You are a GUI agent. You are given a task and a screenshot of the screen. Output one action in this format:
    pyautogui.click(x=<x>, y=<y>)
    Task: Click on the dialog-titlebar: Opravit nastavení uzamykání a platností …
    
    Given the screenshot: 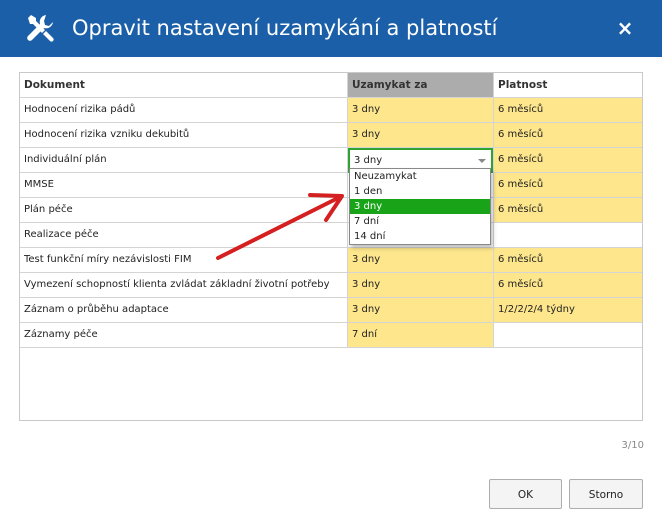 What is the action you would take?
    pyautogui.click(x=331, y=28)
    